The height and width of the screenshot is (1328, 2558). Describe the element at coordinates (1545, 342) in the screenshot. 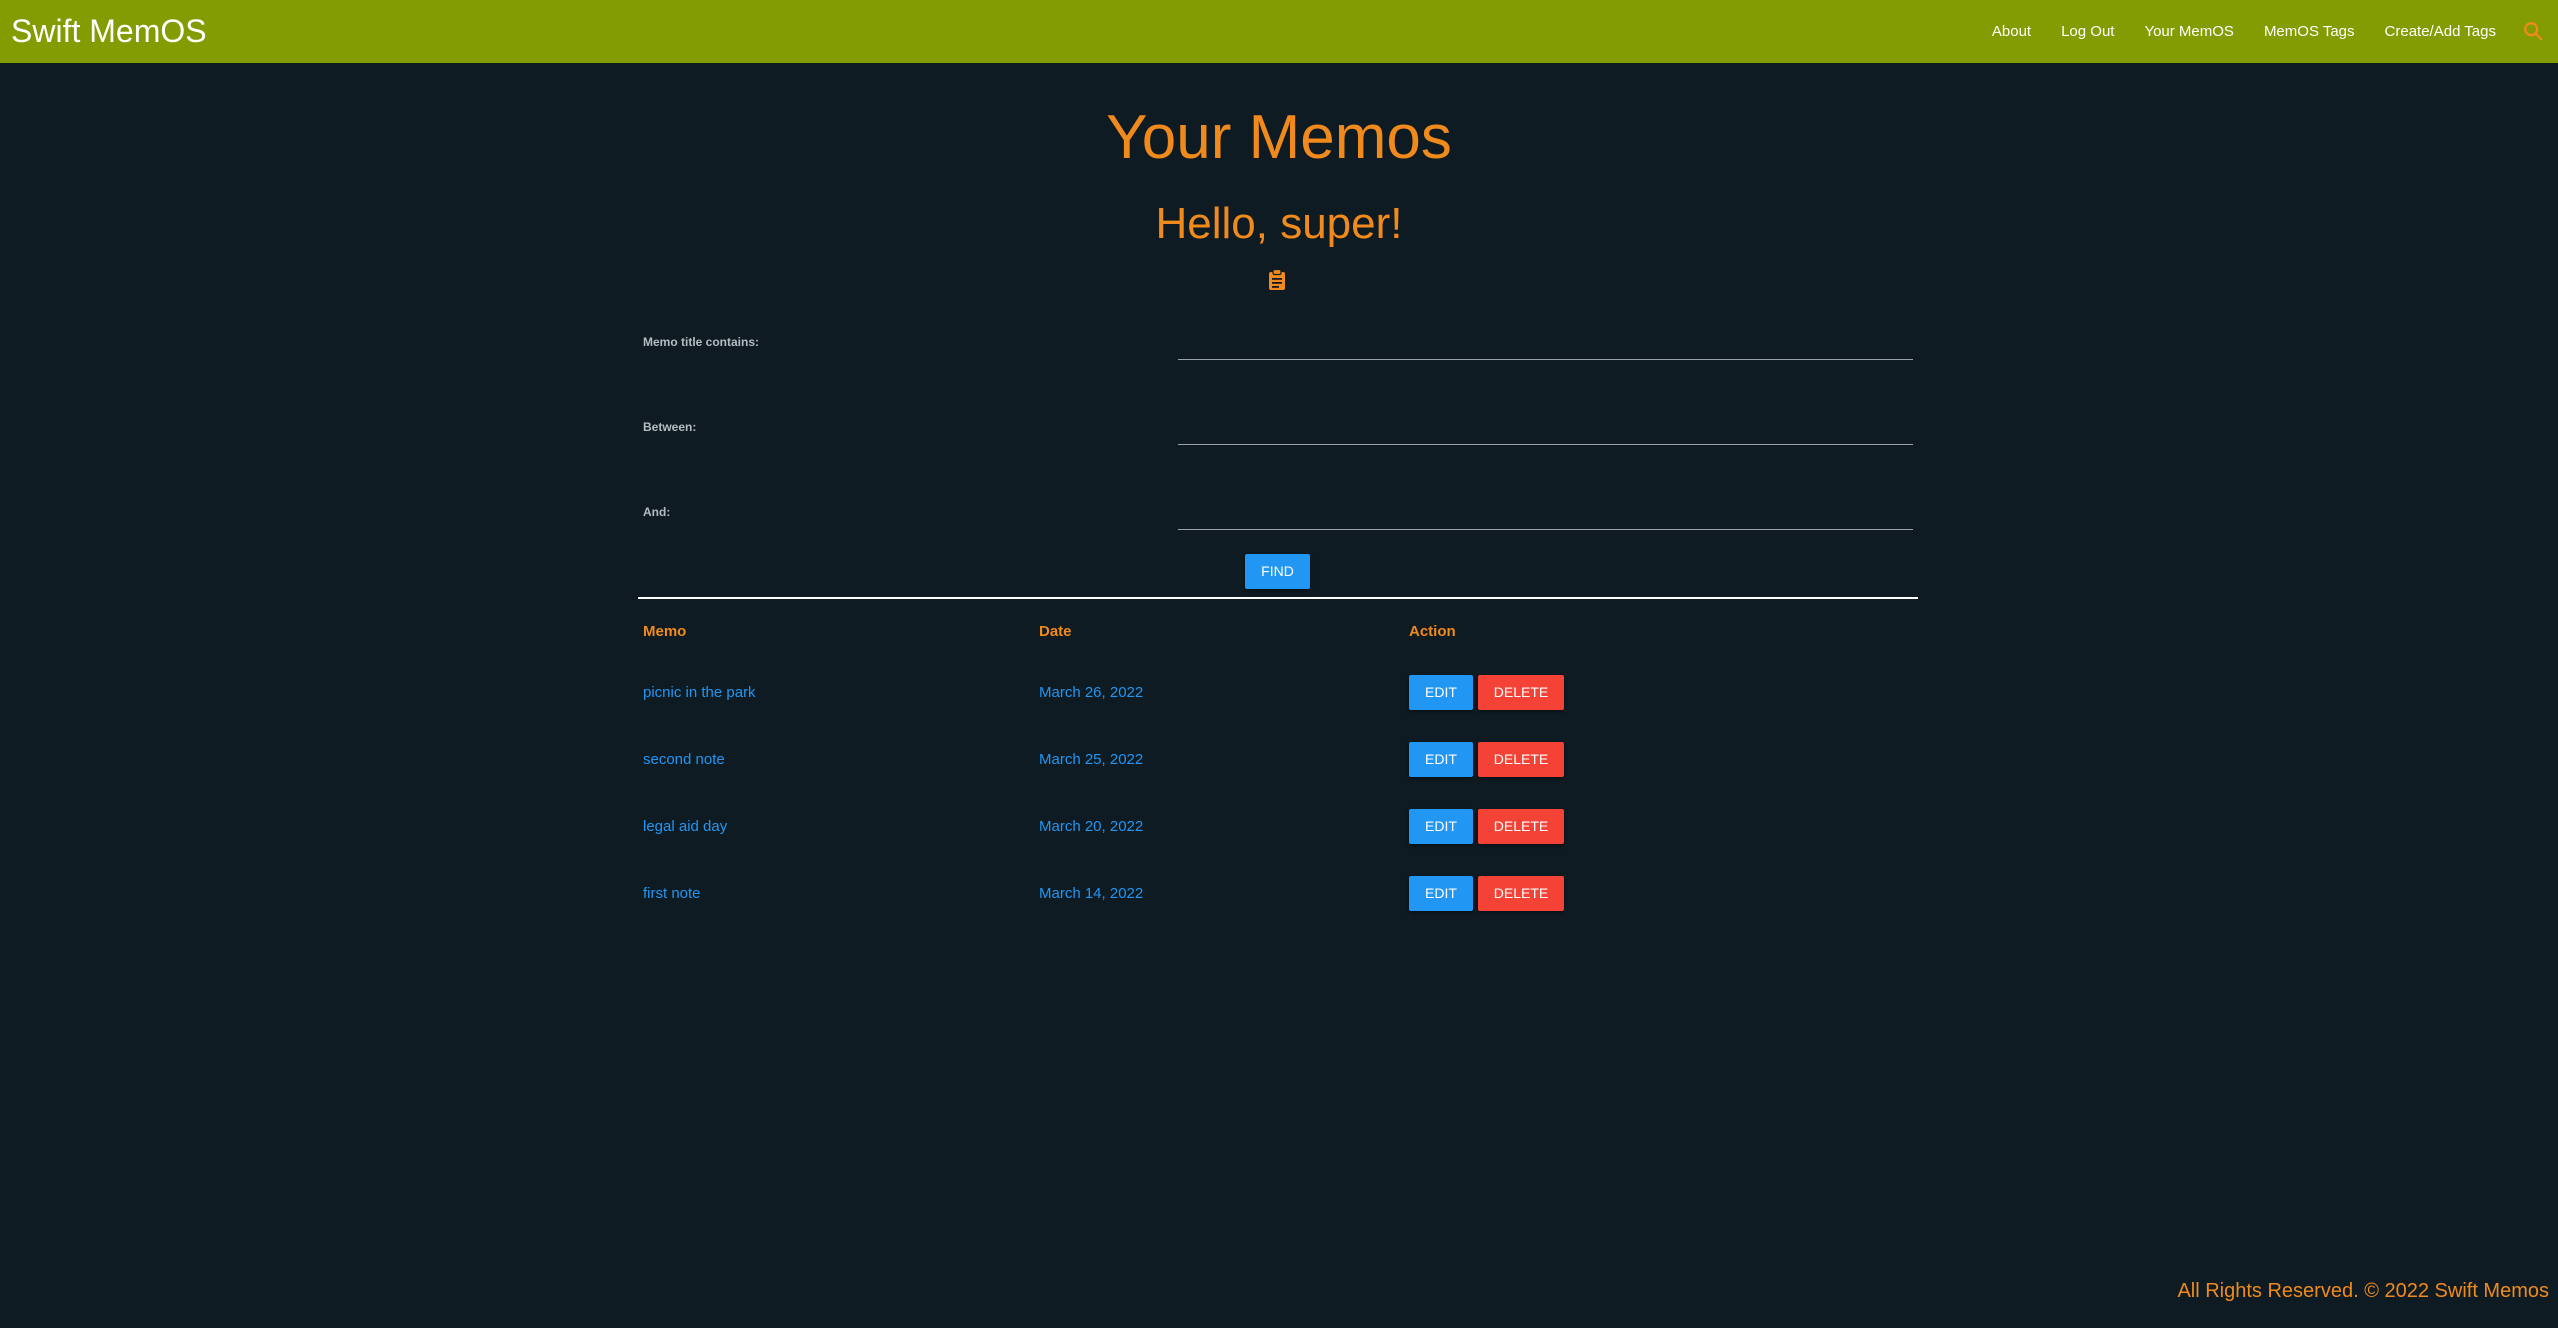

I see `memo-title-input` at that location.